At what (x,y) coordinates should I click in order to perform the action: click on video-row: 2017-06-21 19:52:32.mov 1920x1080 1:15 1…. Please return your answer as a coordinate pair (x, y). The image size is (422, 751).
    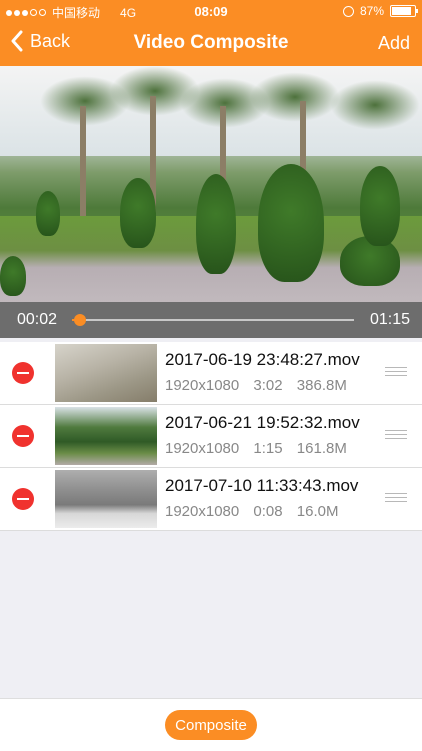
    Looking at the image, I should click on (211, 436).